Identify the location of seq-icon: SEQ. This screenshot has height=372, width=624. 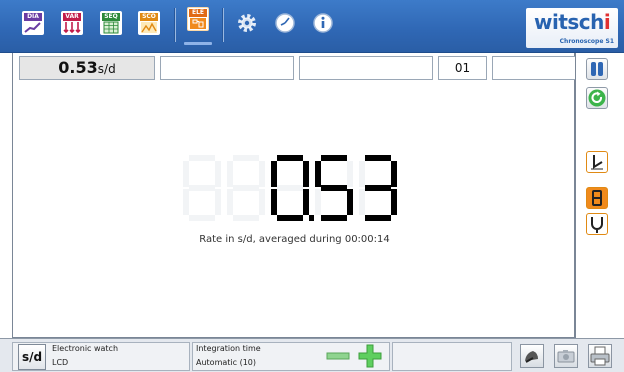
(111, 23).